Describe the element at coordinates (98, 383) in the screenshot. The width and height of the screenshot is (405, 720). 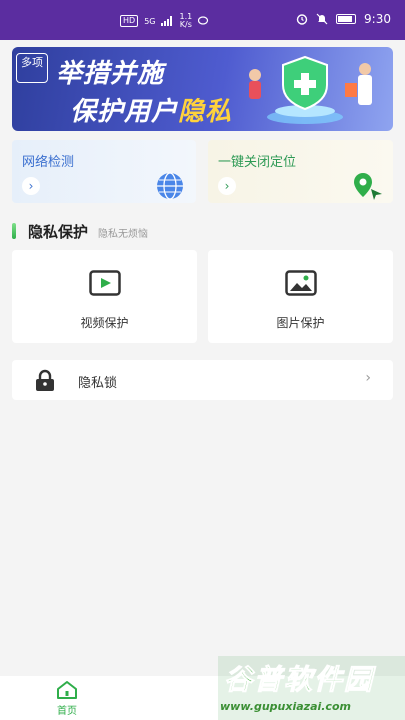
I see `privacy-lock-label: 隐私锁` at that location.